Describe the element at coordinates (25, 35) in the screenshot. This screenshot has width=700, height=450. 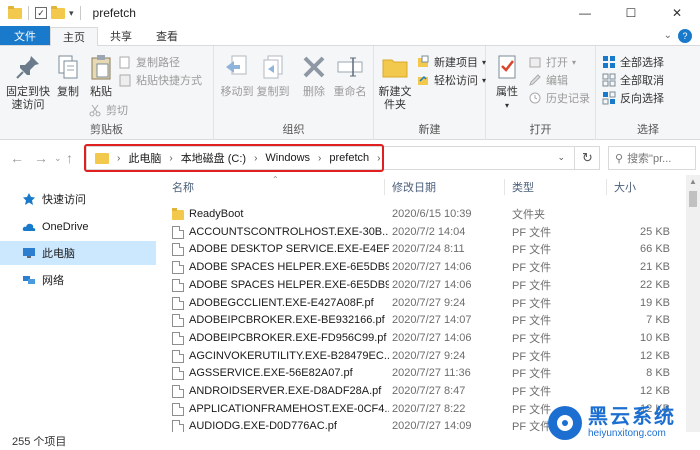
I see `tab-file: 文件` at that location.